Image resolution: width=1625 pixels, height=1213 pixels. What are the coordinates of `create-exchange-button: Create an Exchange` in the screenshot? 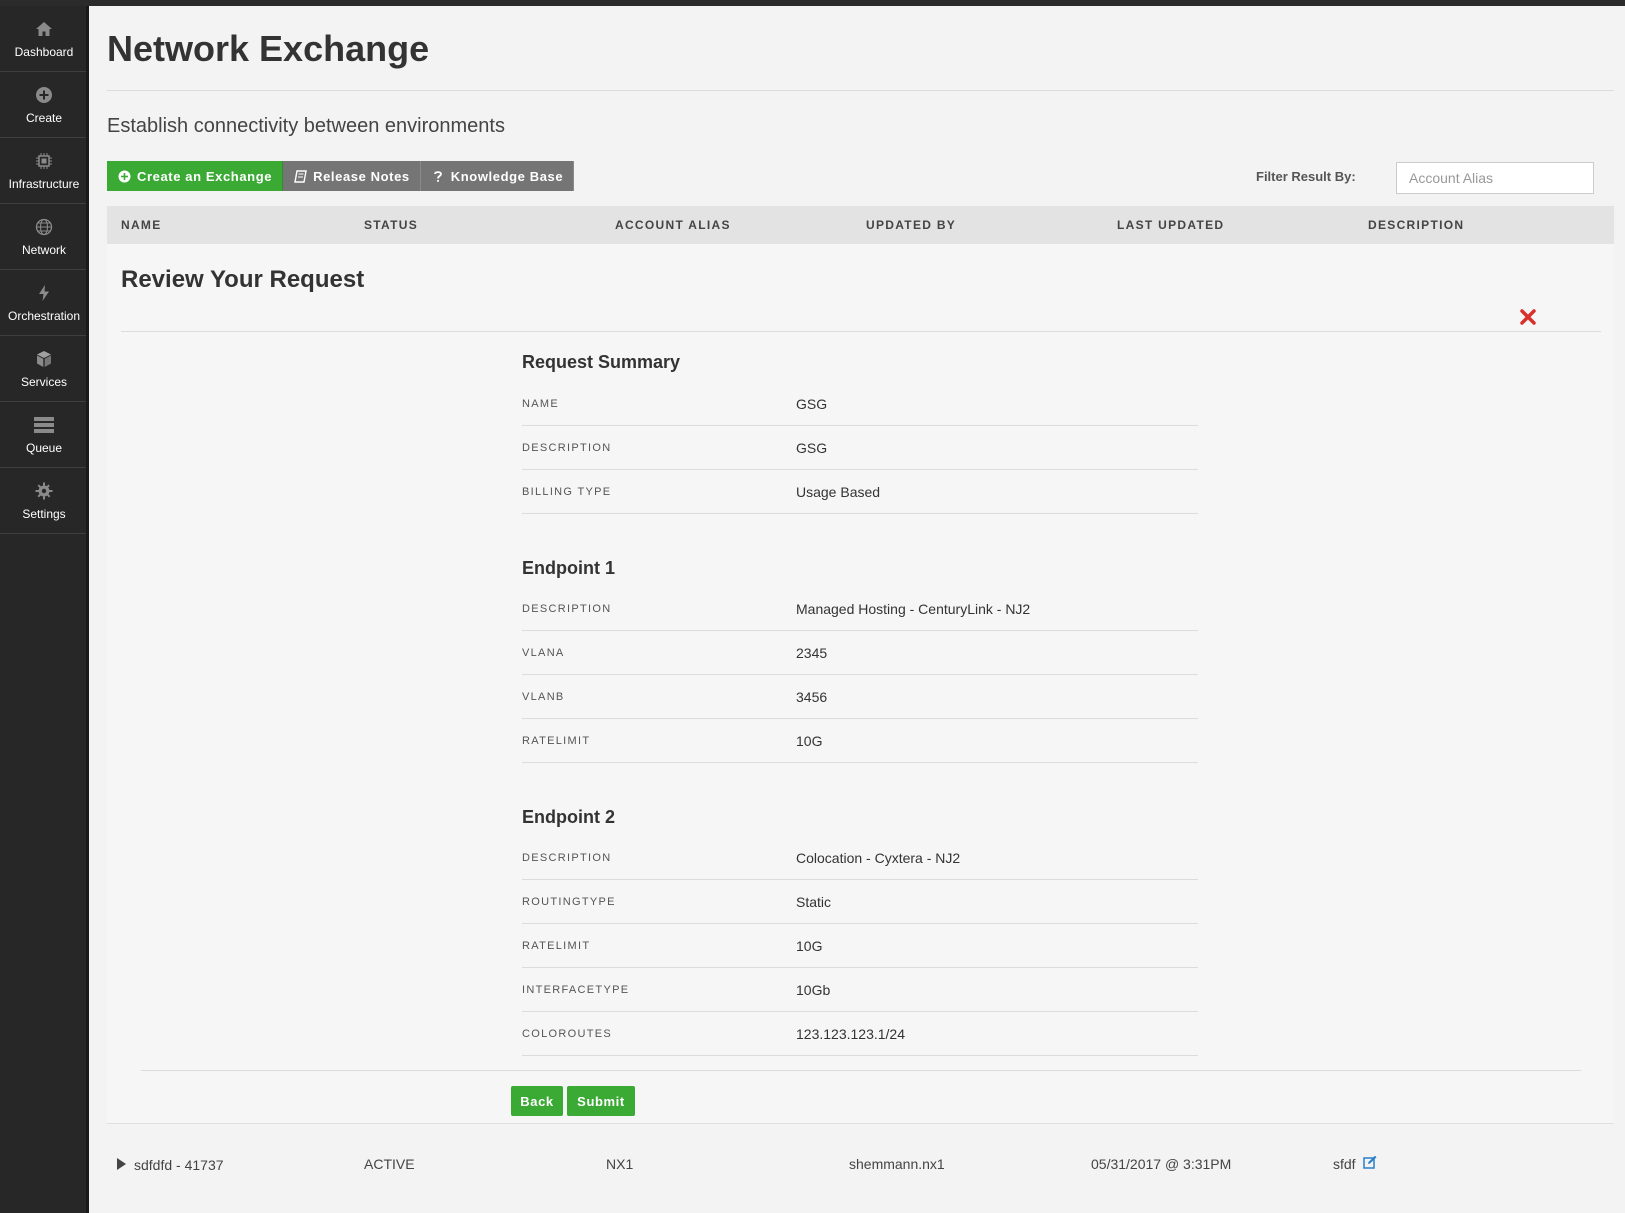 It's located at (195, 176).